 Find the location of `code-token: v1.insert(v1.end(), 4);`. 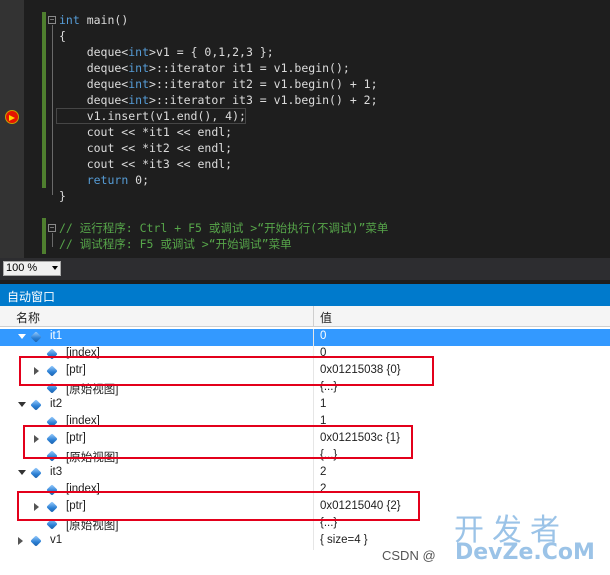

code-token: v1.insert(v1.end(), 4); is located at coordinates (152, 116).